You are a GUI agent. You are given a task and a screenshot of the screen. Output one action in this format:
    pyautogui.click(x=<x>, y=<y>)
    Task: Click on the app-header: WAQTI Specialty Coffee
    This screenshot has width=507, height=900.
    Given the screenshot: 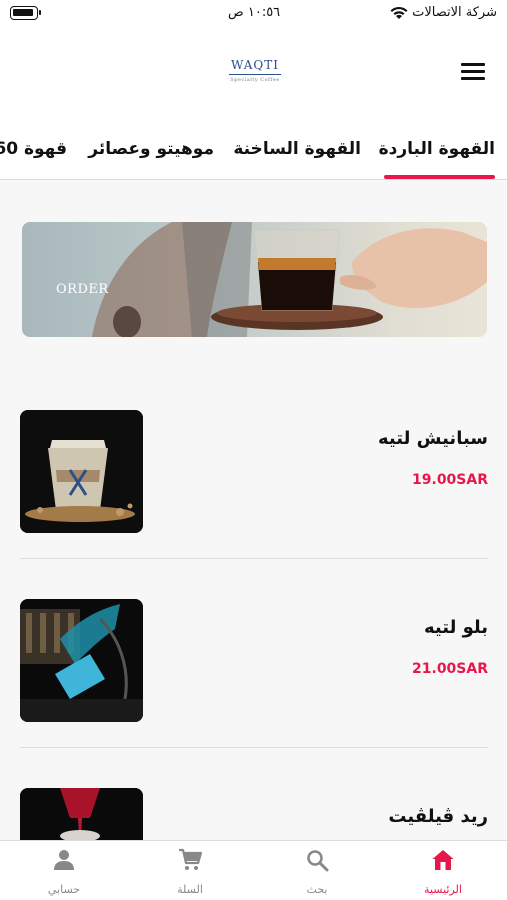 What is the action you would take?
    pyautogui.click(x=253, y=77)
    